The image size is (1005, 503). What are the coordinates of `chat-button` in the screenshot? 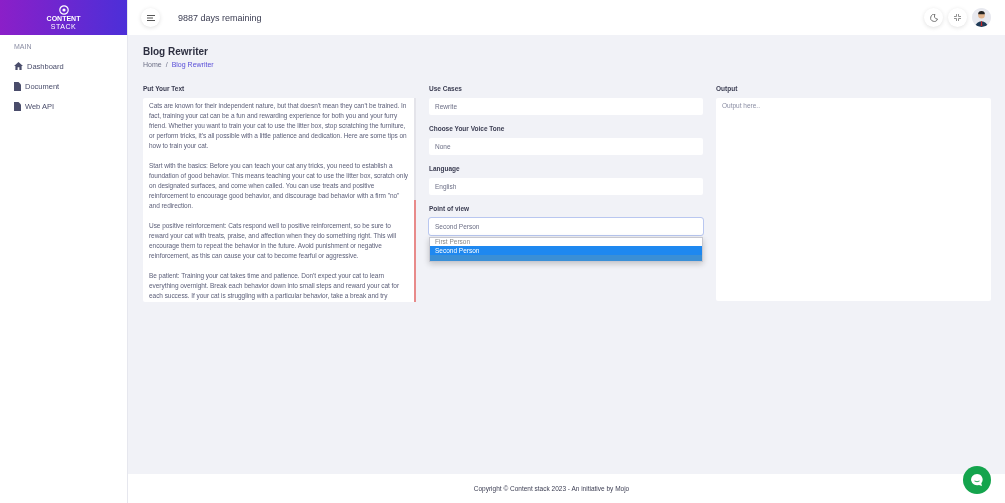 It's located at (977, 480).